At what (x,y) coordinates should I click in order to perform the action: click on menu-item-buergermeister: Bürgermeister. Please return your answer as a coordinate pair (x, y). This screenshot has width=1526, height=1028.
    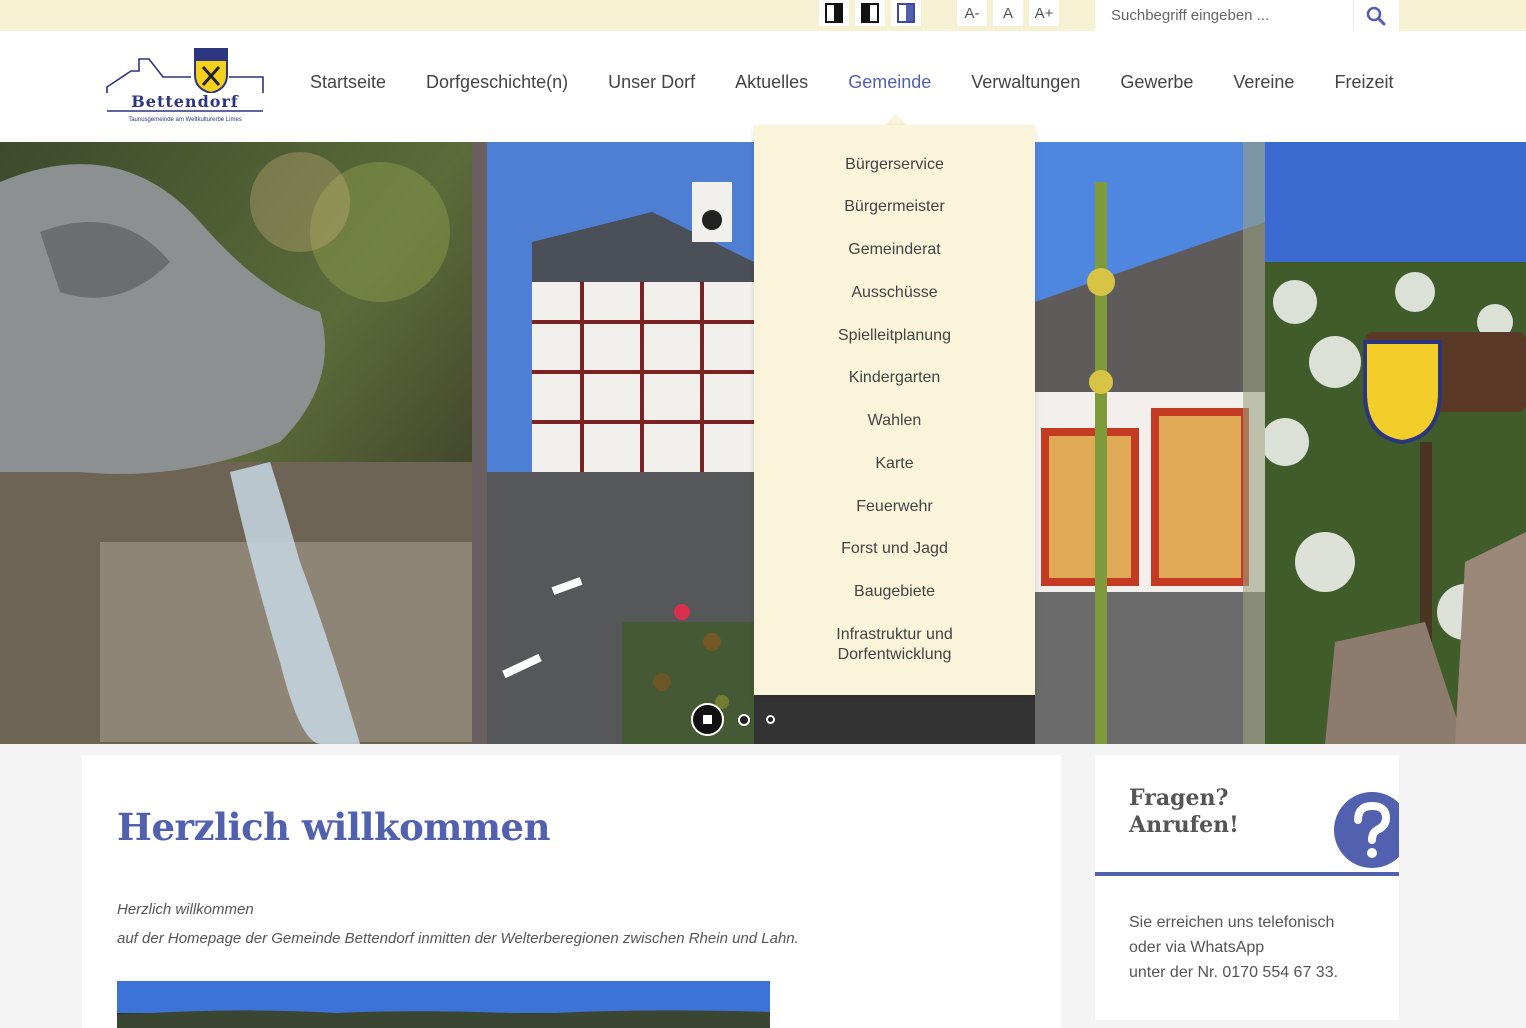
    Looking at the image, I should click on (894, 207).